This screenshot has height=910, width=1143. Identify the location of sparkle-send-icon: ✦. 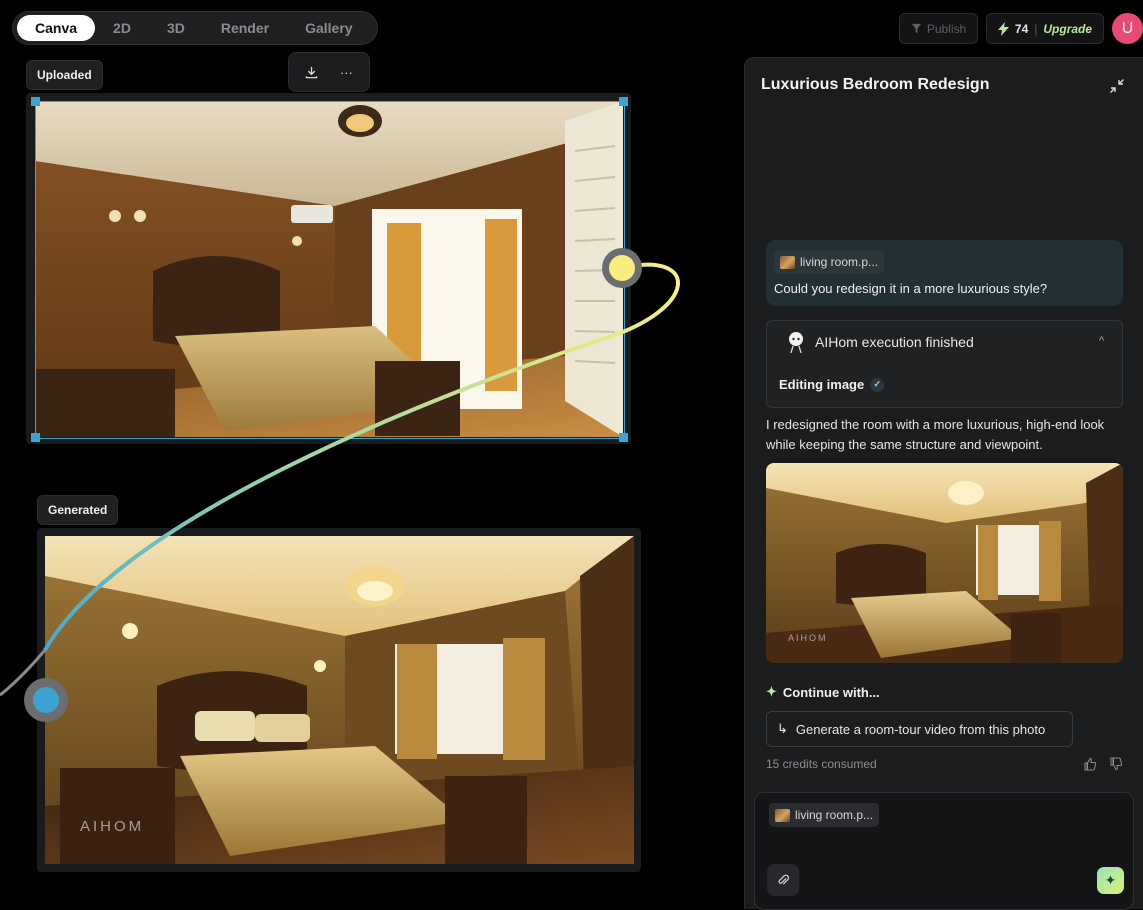
(1110, 880).